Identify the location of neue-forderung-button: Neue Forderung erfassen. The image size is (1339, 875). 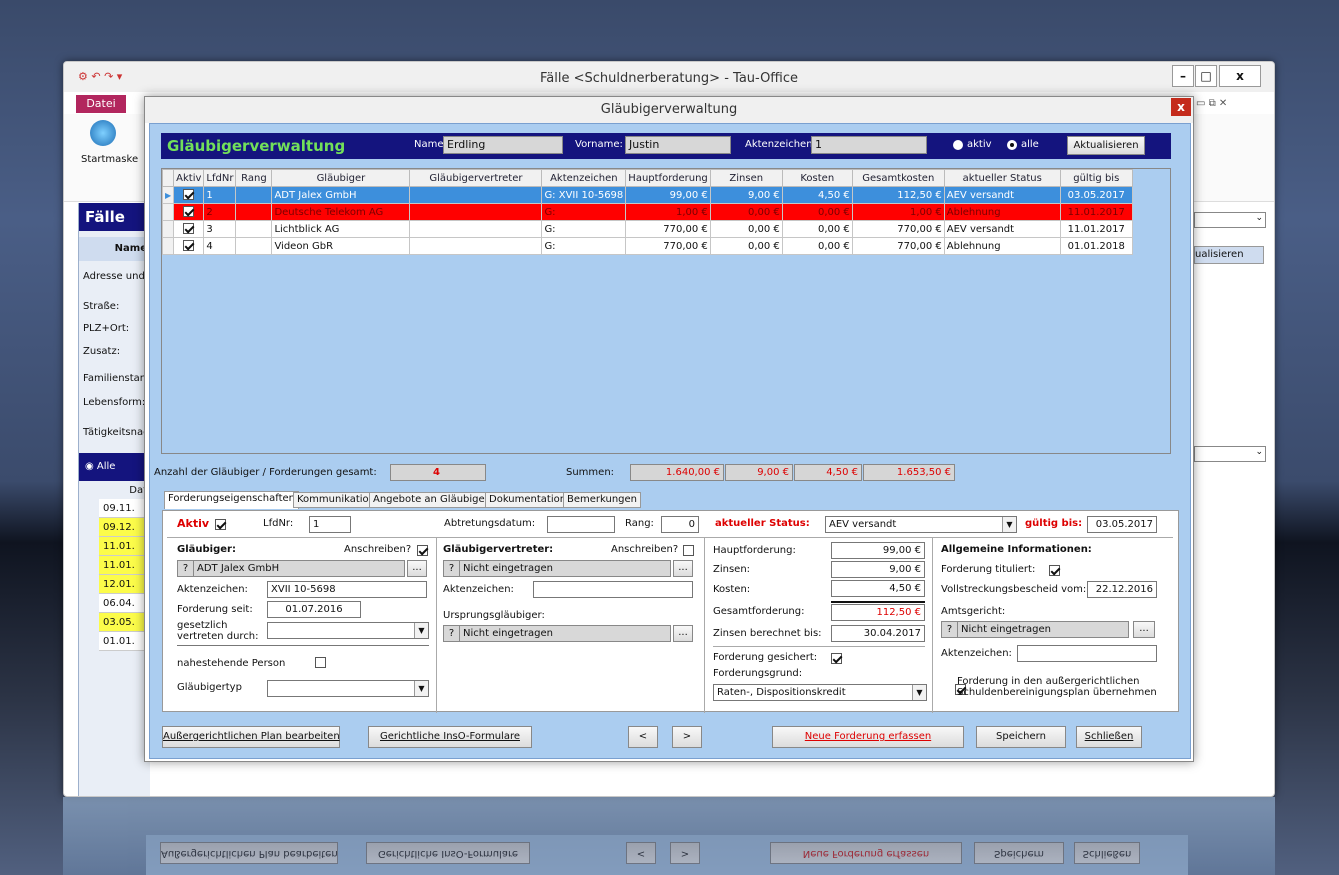
(868, 737).